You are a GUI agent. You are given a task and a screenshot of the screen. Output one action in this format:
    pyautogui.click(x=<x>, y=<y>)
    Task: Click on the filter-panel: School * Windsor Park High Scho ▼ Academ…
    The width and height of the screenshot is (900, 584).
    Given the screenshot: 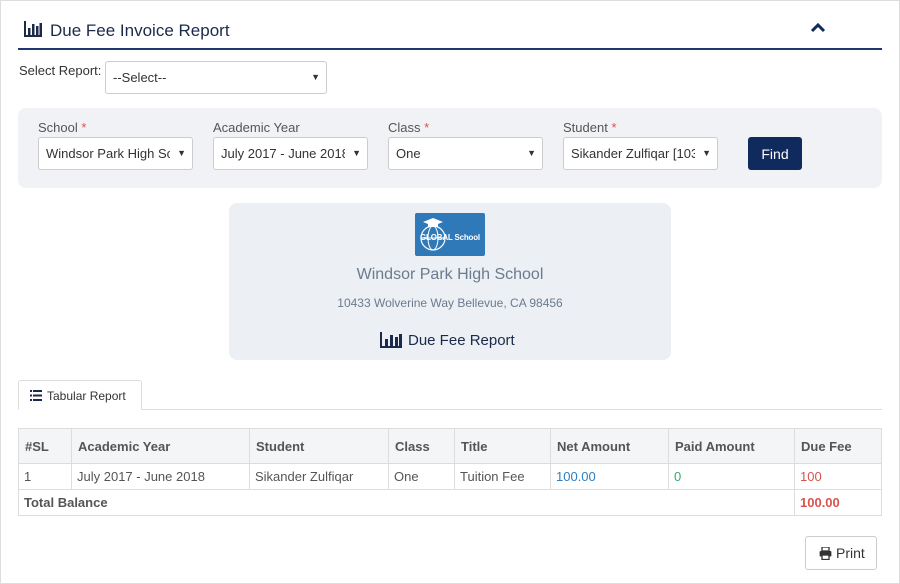 What is the action you would take?
    pyautogui.click(x=450, y=148)
    